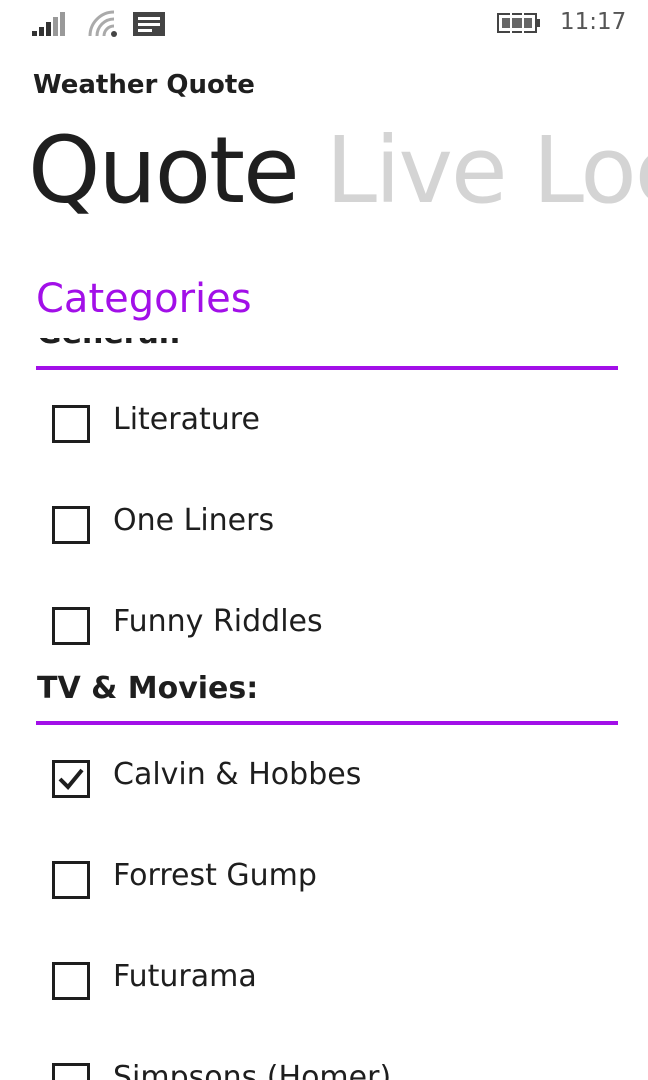  I want to click on tab-live-loc: Live Loc, so click(487, 171).